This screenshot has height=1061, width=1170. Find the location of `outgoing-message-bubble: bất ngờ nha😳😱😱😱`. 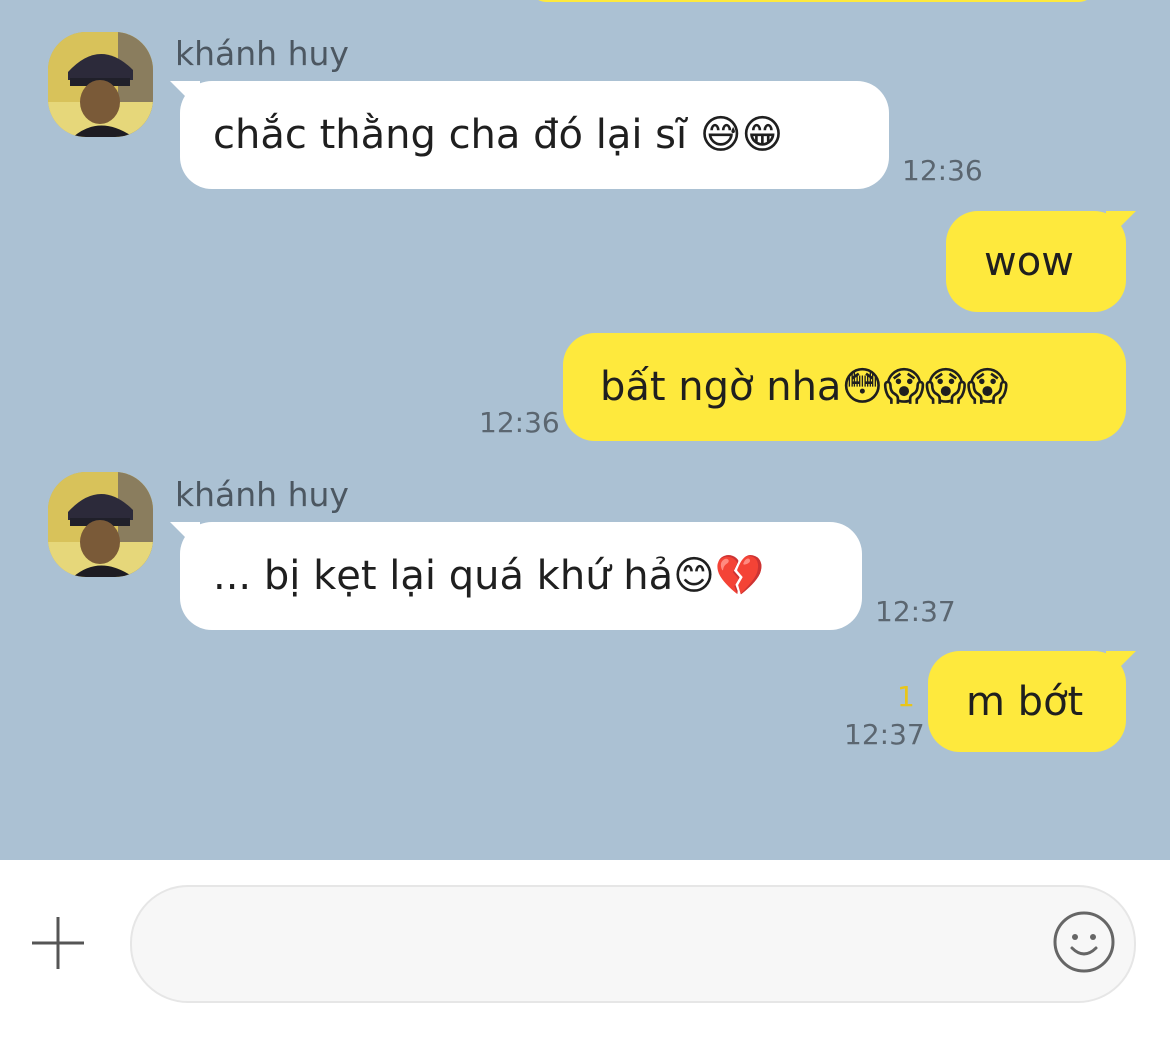

outgoing-message-bubble: bất ngờ nha😳😱😱😱 is located at coordinates (844, 387).